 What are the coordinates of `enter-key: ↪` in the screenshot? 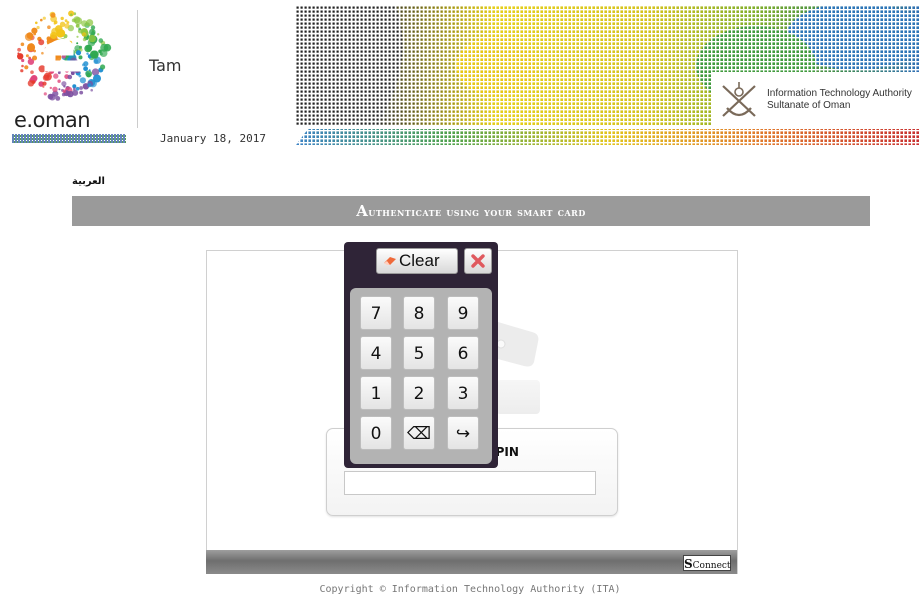 It's located at (463, 433).